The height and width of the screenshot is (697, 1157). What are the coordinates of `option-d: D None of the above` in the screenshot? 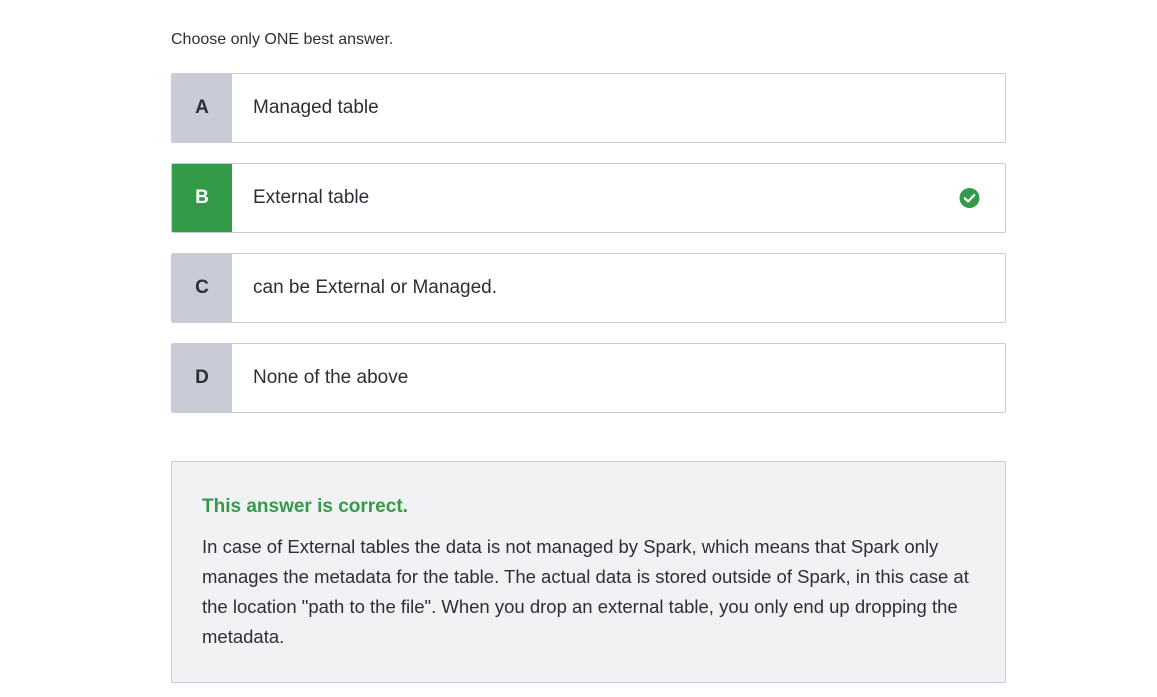 It's located at (588, 378).